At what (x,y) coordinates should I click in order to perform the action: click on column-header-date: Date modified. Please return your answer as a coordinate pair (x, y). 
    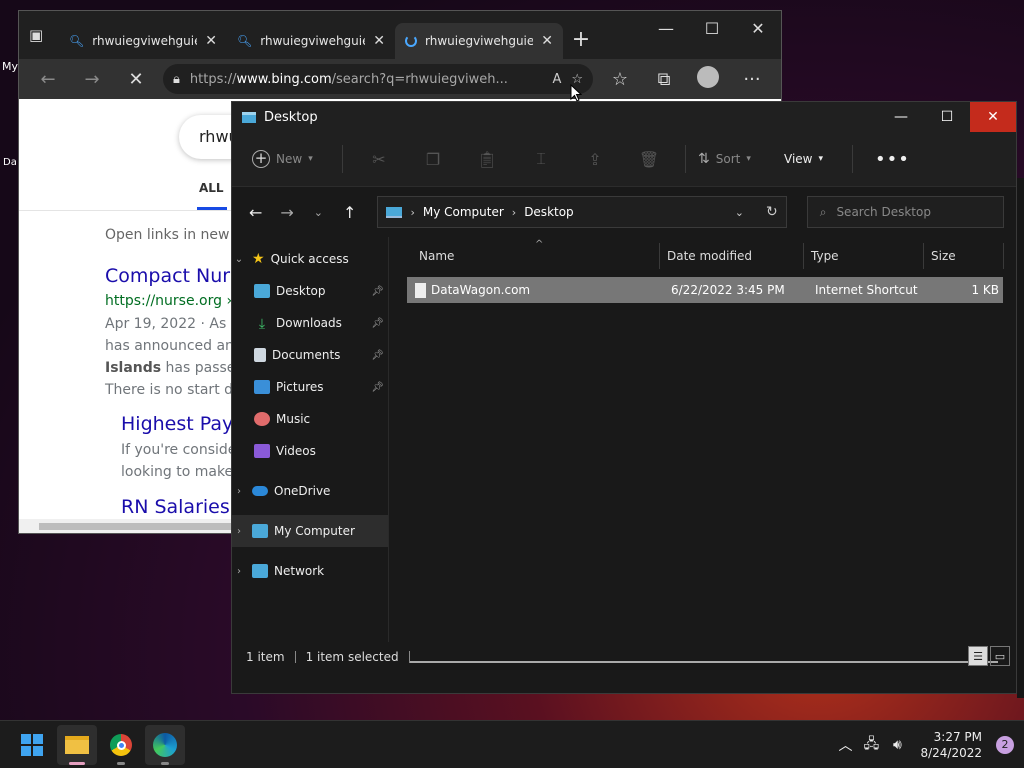
    Looking at the image, I should click on (709, 256).